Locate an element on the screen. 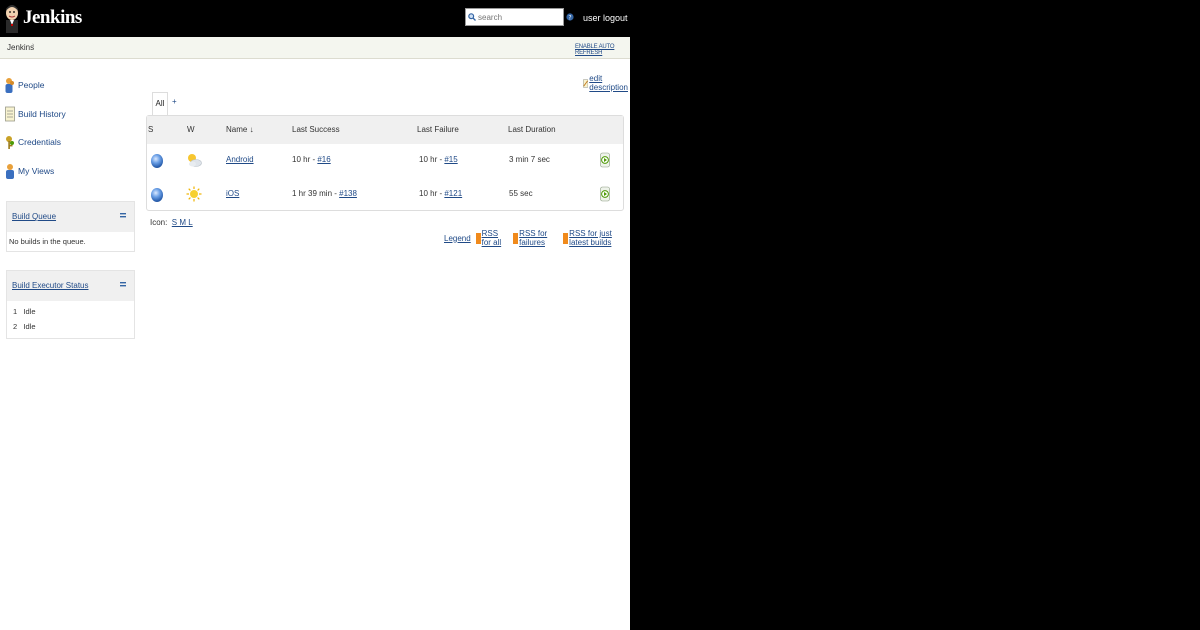 Image resolution: width=1200 pixels, height=630 pixels. column-status: S is located at coordinates (150, 129).